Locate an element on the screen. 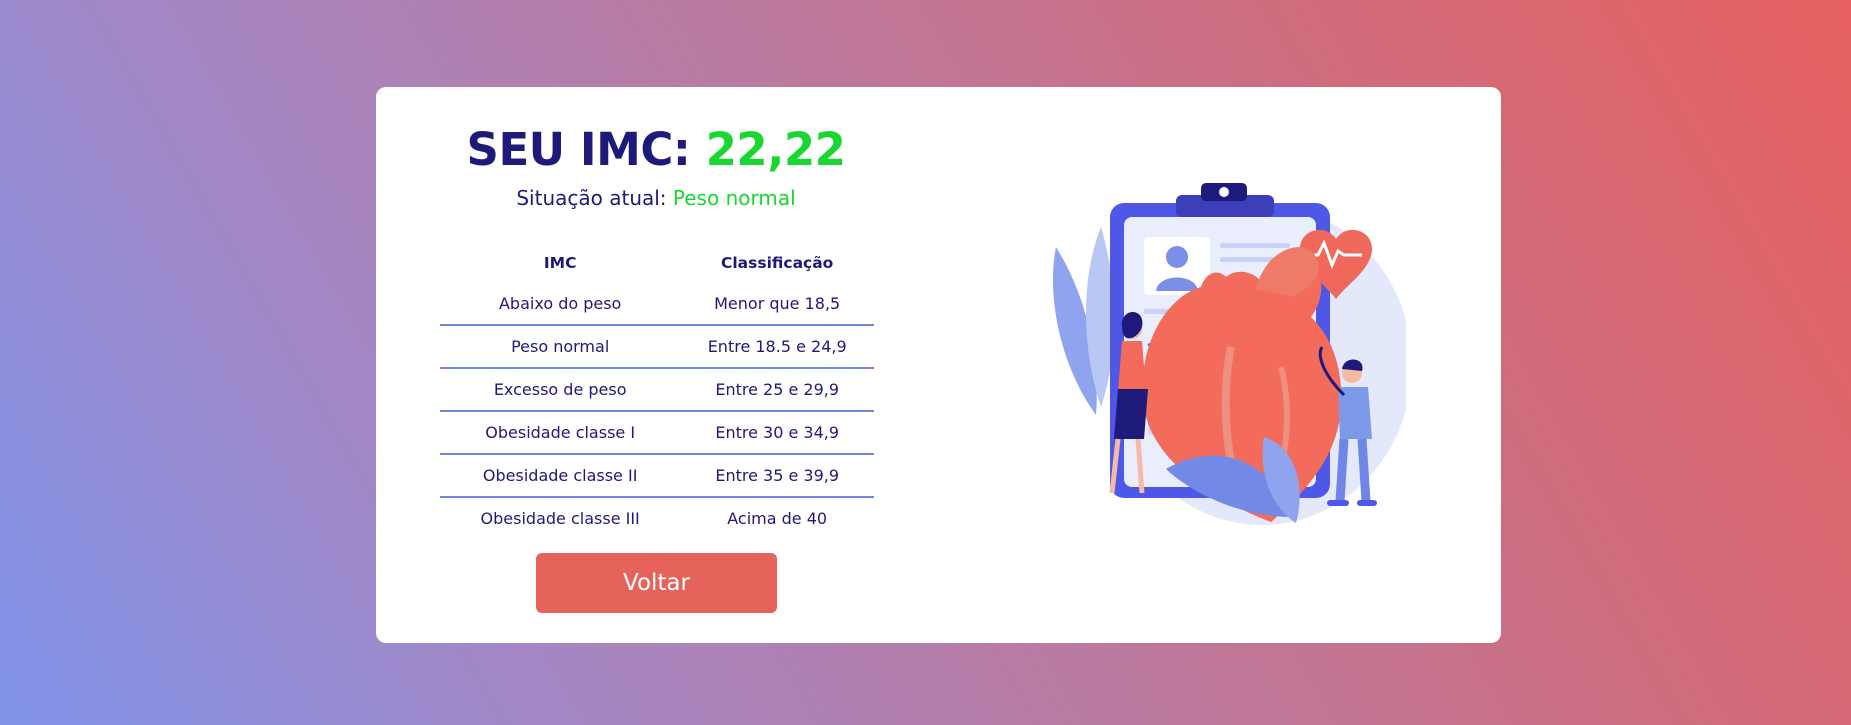 The height and width of the screenshot is (725, 1851). imc-title: SEU IMC: 22,22 is located at coordinates (656, 149).